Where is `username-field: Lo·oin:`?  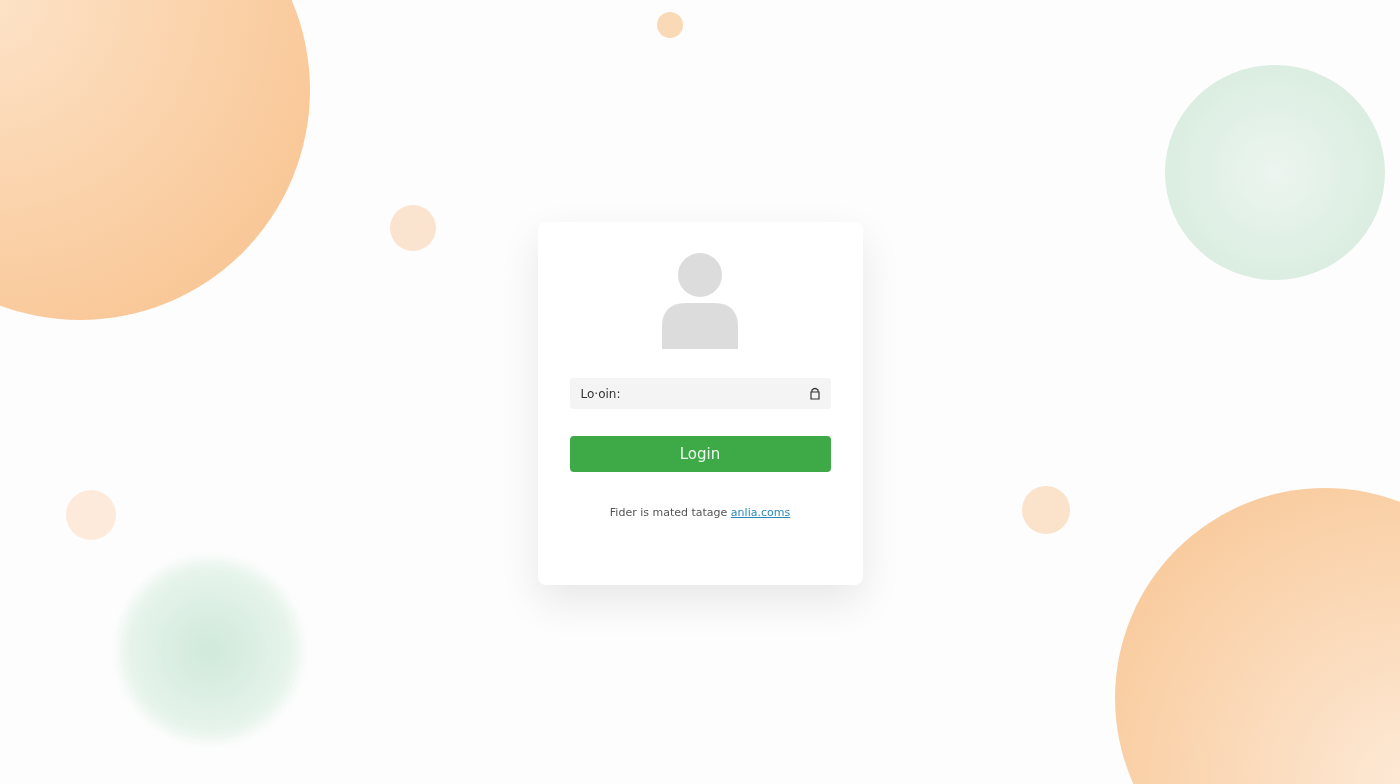 username-field: Lo·oin: is located at coordinates (700, 393).